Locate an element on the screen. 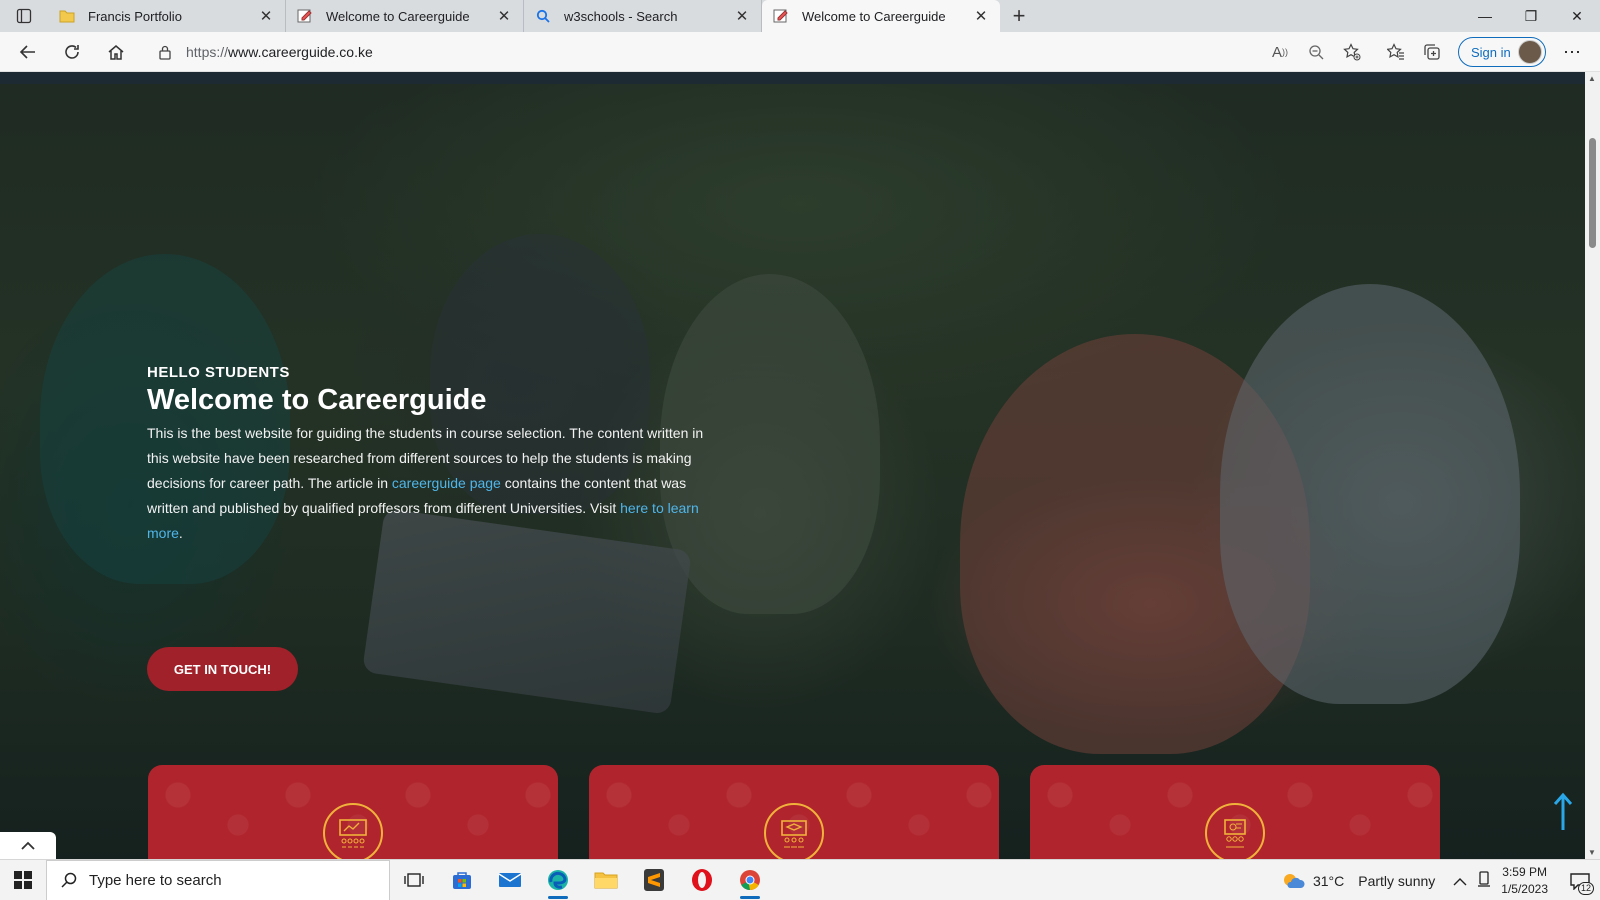 The height and width of the screenshot is (900, 1600). read-aloud-icon: A)) is located at coordinates (1280, 52).